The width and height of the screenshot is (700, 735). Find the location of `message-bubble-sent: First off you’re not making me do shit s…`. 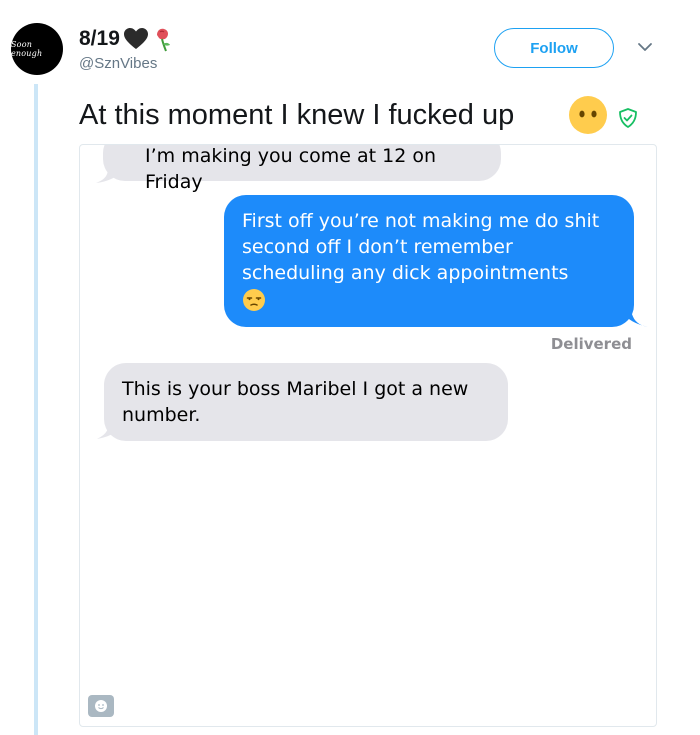

message-bubble-sent: First off you’re not making me do shit s… is located at coordinates (429, 261).